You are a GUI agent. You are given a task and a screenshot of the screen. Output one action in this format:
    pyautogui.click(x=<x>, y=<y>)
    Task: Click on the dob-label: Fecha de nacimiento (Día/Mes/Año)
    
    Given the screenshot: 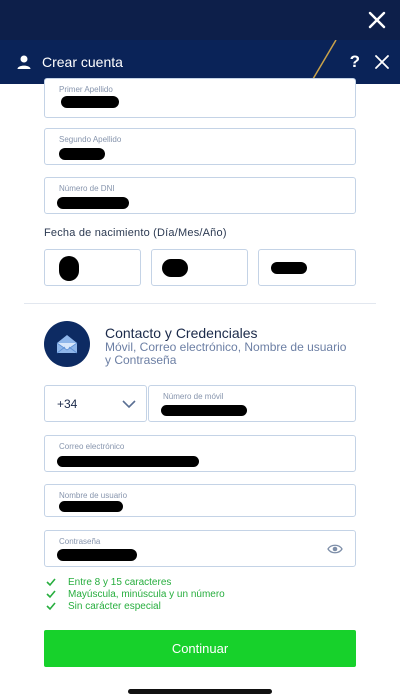 What is the action you would take?
    pyautogui.click(x=135, y=233)
    